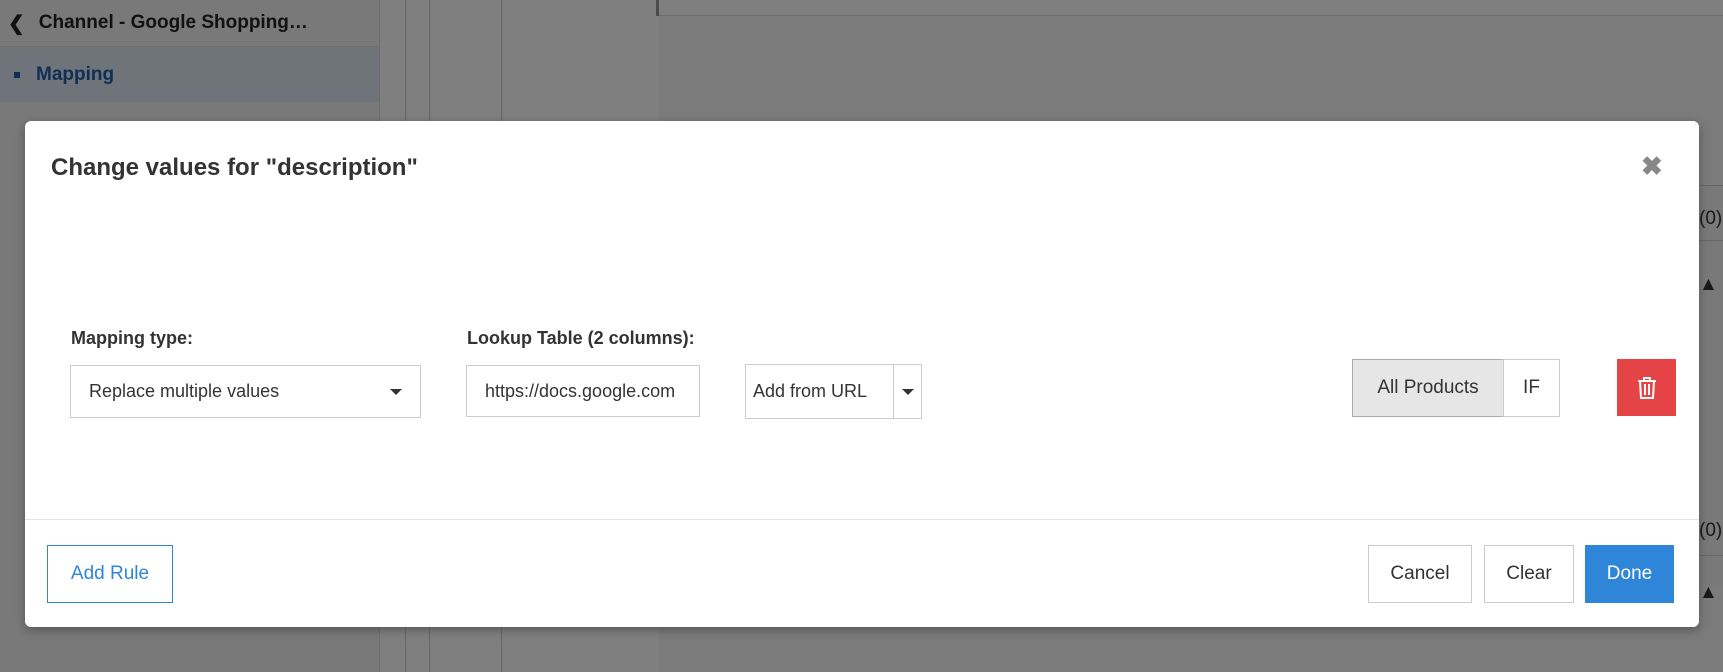  I want to click on add-from-url-dropdown, so click(907, 391).